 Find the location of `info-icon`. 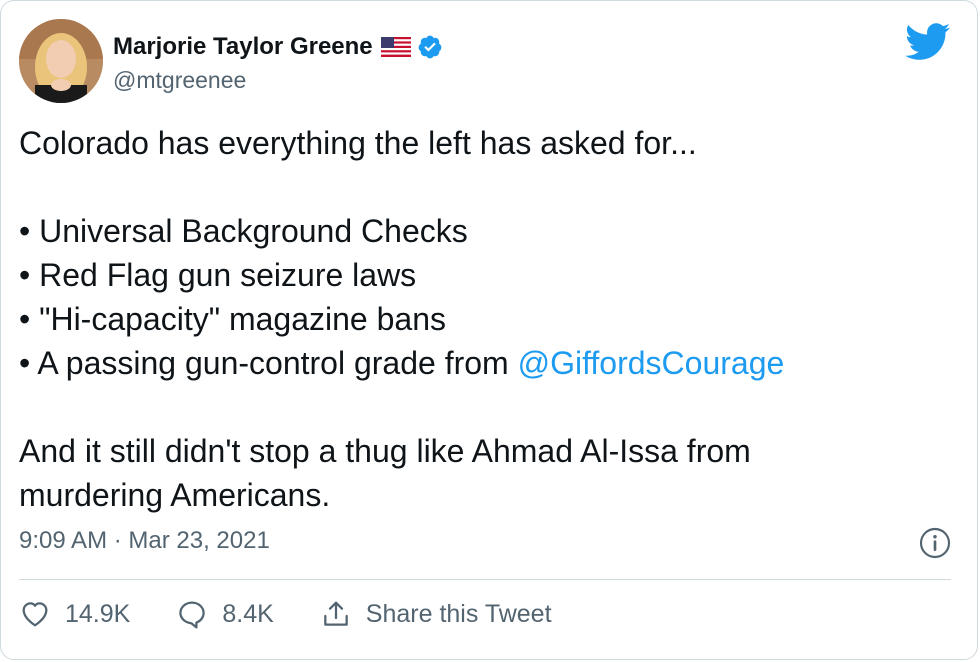

info-icon is located at coordinates (935, 543).